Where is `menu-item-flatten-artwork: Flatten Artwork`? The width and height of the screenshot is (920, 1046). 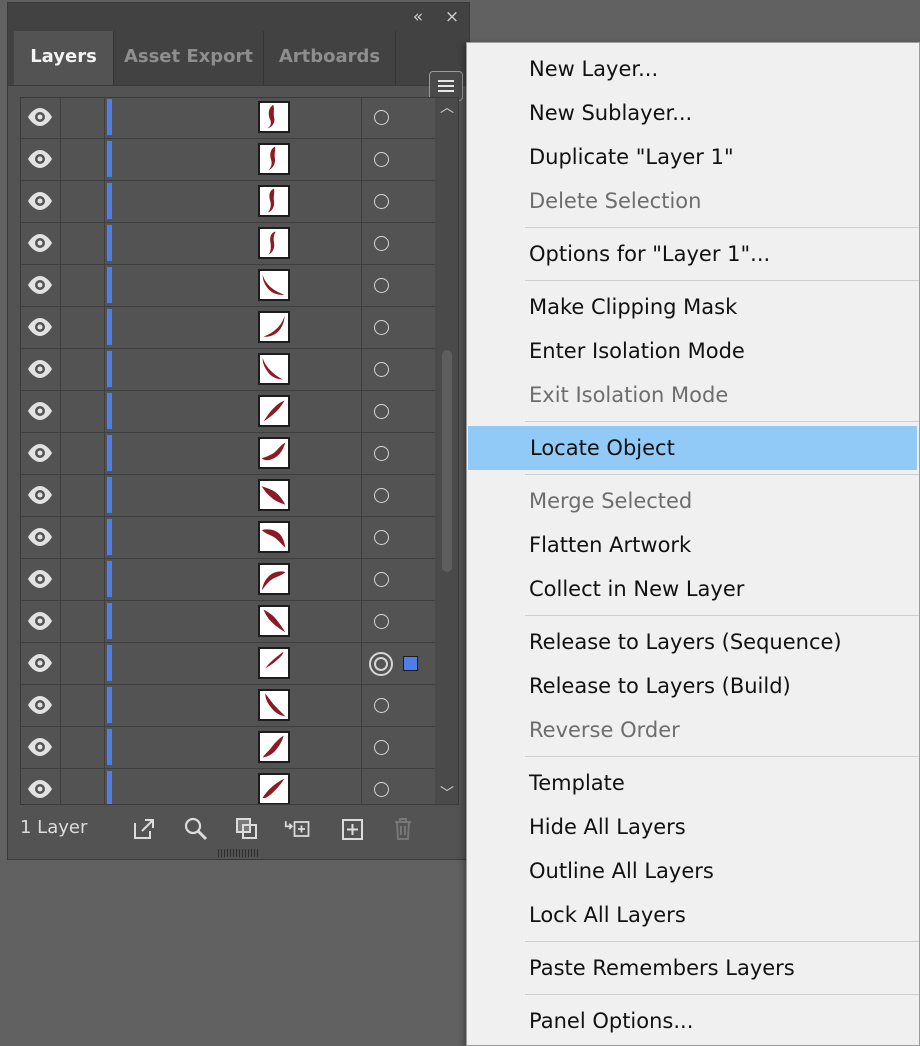 menu-item-flatten-artwork: Flatten Artwork is located at coordinates (693, 545).